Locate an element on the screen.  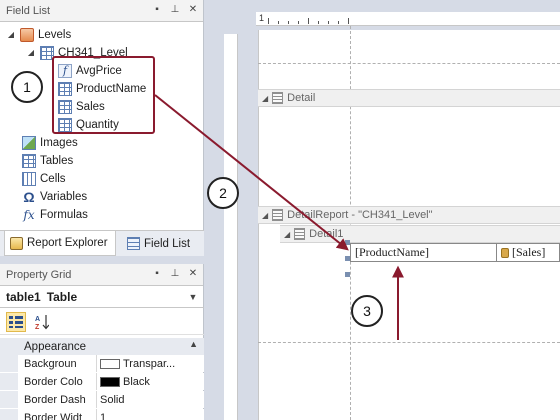
table-row: [ProductName] [Sales] is located at coordinates (455, 252).